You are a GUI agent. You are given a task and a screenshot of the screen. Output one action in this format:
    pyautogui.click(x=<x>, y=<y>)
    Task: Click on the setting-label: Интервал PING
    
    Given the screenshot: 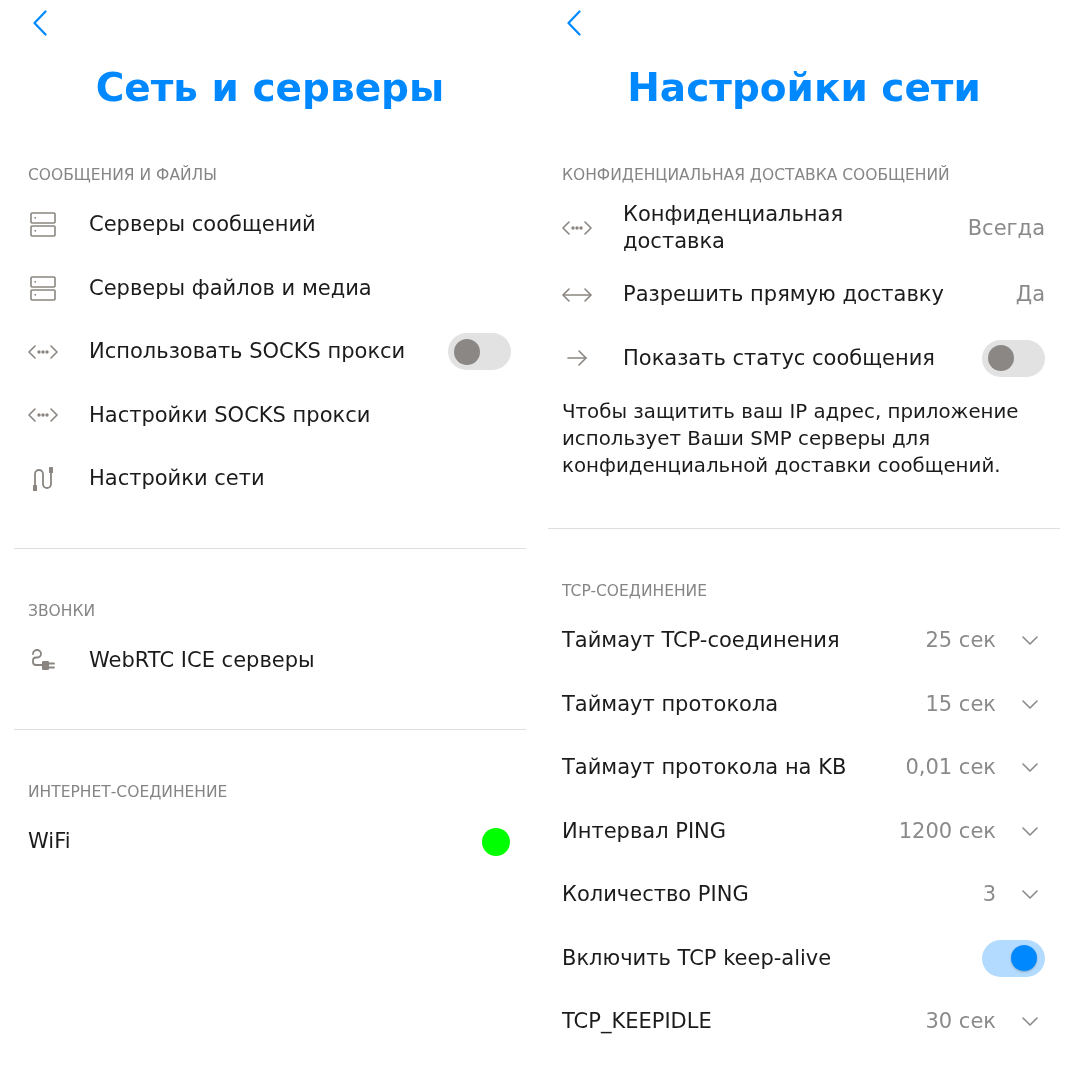 What is the action you would take?
    pyautogui.click(x=645, y=831)
    